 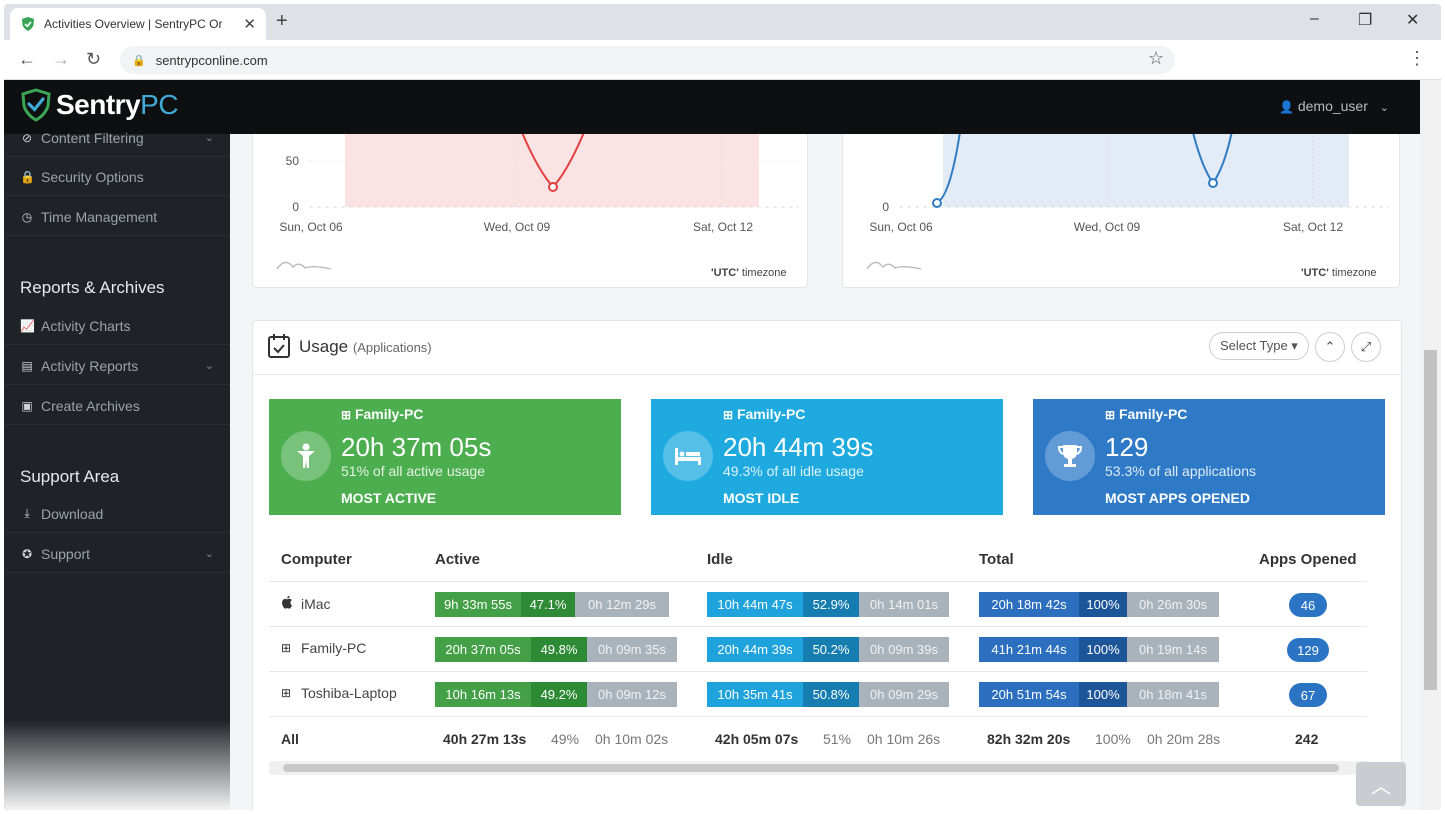 I want to click on line-chart-icon: 📈, so click(x=27, y=325).